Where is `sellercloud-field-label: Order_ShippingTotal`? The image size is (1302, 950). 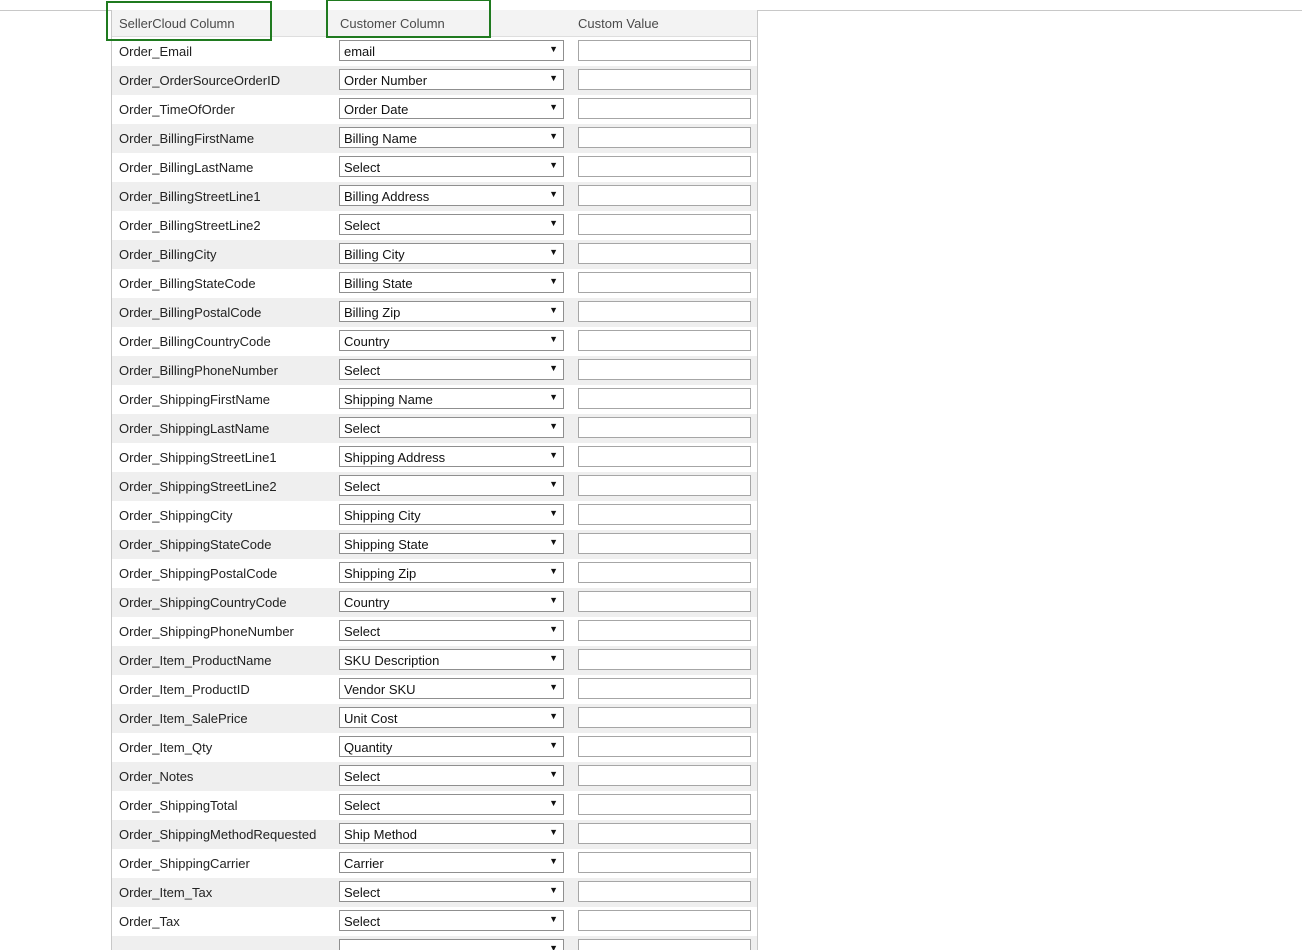 sellercloud-field-label: Order_ShippingTotal is located at coordinates (178, 805).